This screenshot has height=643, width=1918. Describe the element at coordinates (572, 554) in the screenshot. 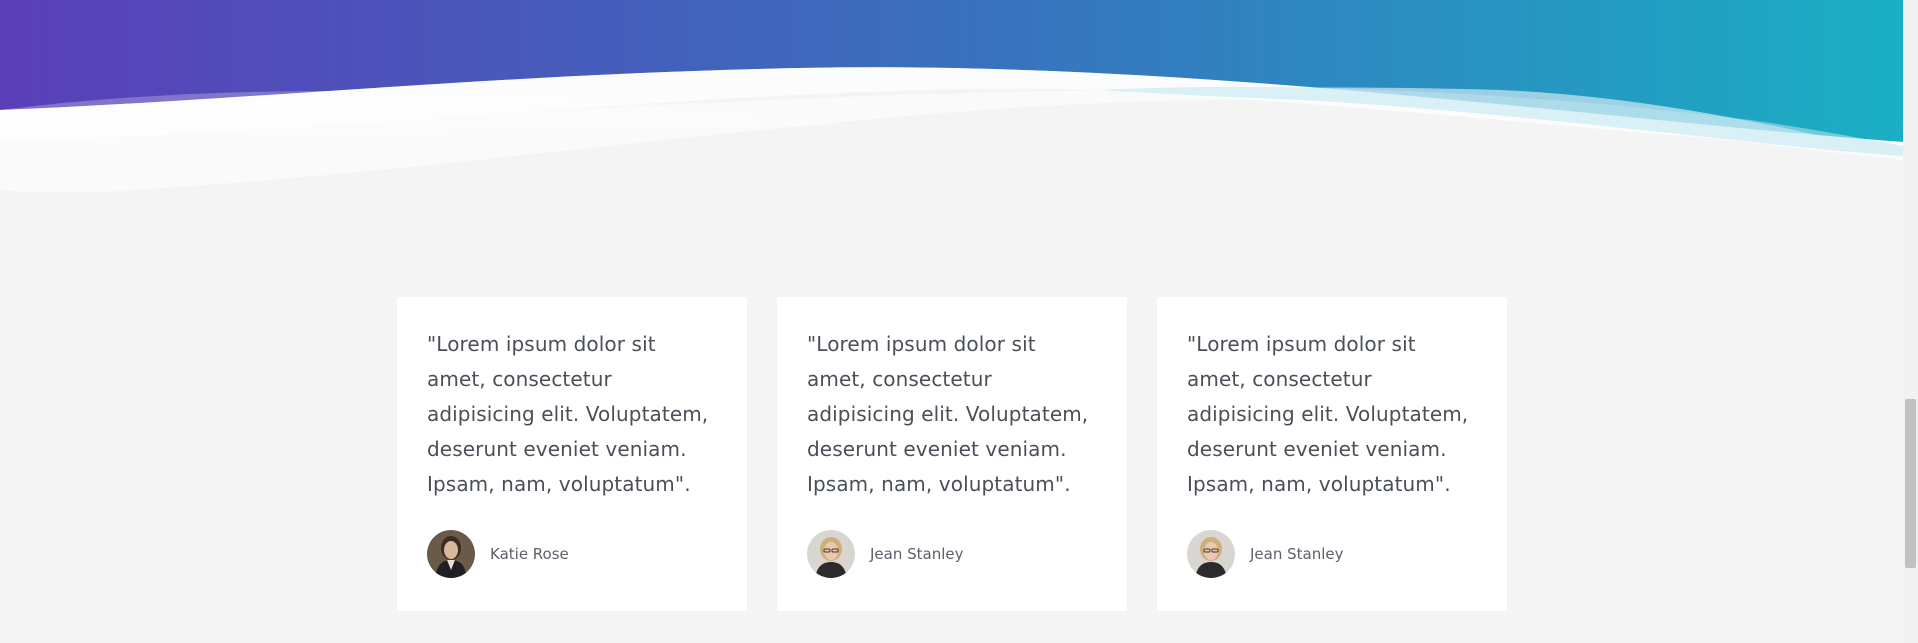

I see `testimonial-author: Katie Rose` at that location.